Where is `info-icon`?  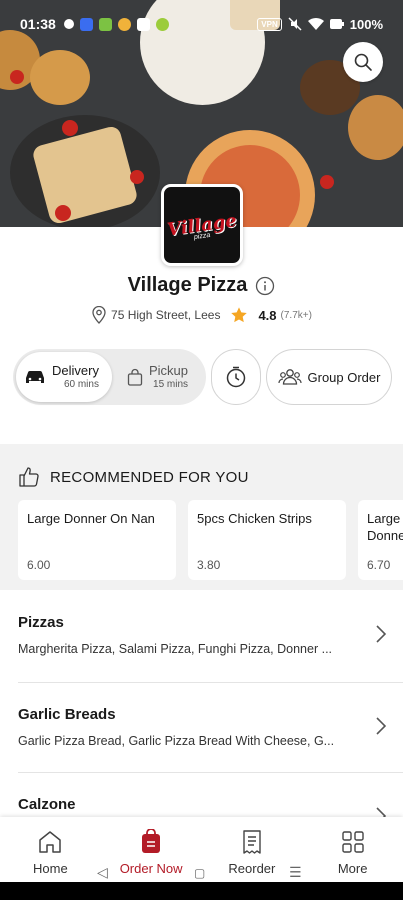 info-icon is located at coordinates (265, 286).